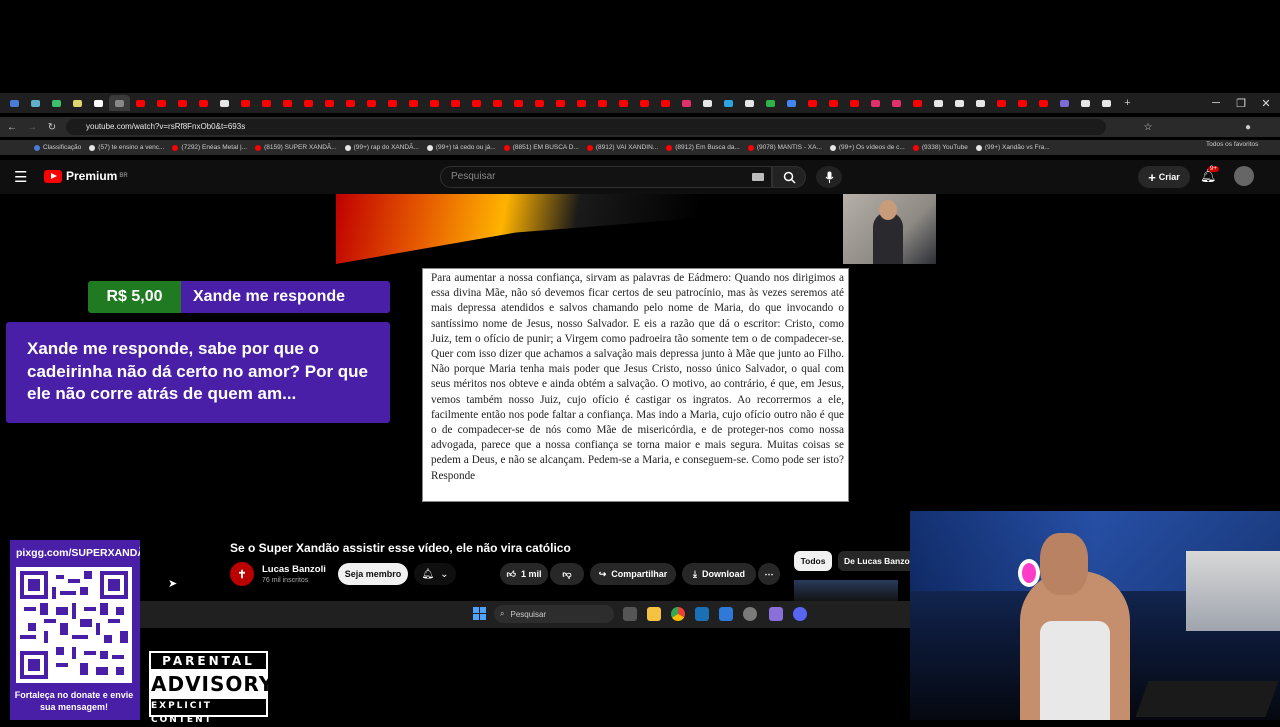 The height and width of the screenshot is (727, 1280). I want to click on taskbar-search: ⌕ Pesquisar, so click(554, 614).